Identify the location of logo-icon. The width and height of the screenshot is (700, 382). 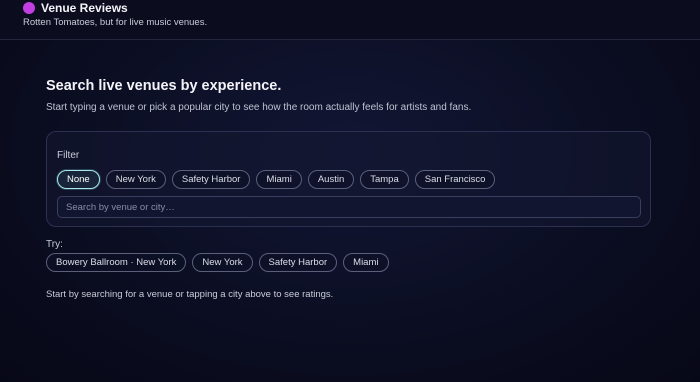
(29, 8).